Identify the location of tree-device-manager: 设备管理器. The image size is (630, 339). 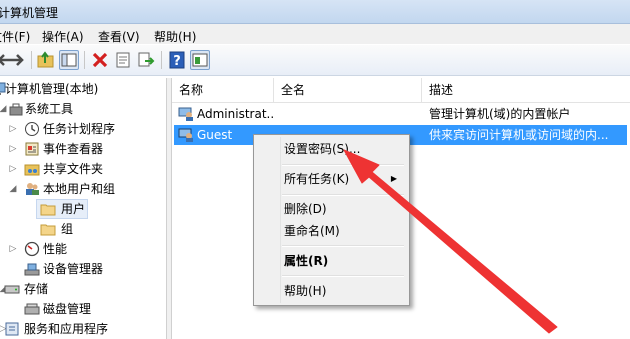
(82, 269).